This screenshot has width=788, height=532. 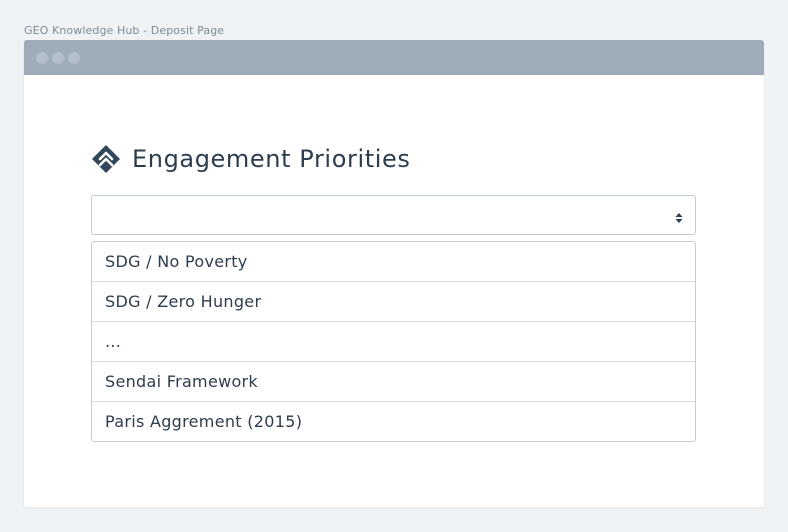 I want to click on option-sdg-zero-hunger: SDG / Zero Hunger, so click(x=393, y=302).